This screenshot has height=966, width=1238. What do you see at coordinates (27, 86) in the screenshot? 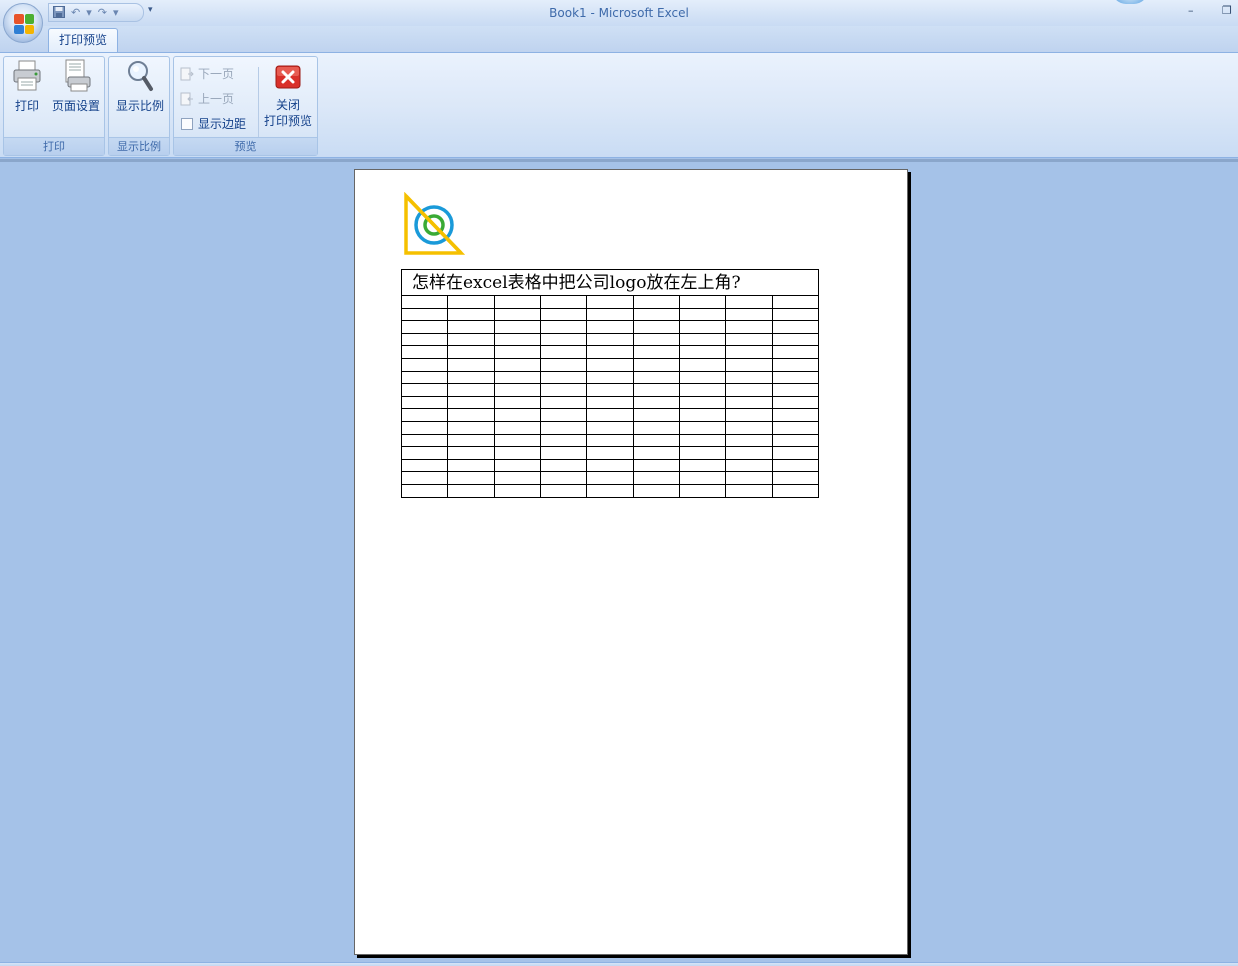
I see `print-button: 打印` at bounding box center [27, 86].